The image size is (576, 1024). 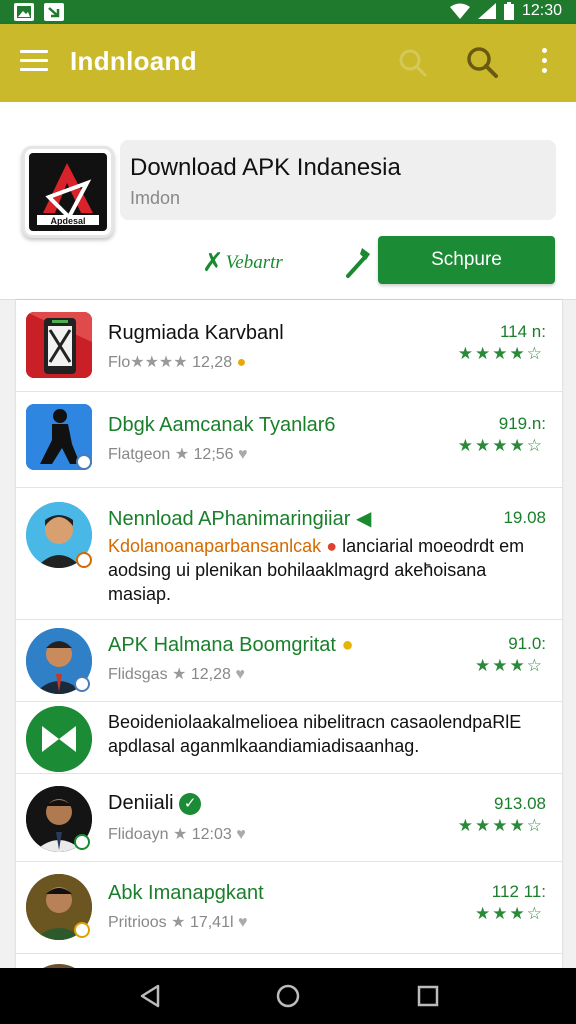 What do you see at coordinates (466, 260) in the screenshot?
I see `primary-action-button: Schpure` at bounding box center [466, 260].